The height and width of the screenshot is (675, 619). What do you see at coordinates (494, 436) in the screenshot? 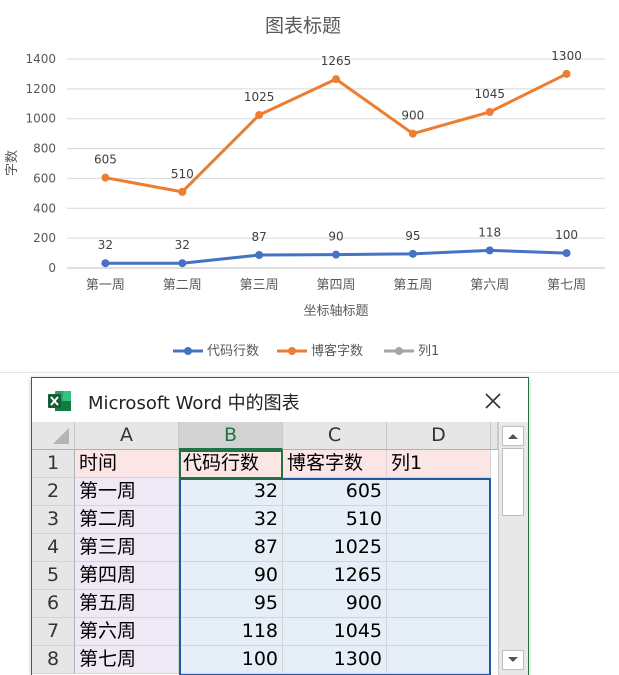
I see `column-header-filler` at bounding box center [494, 436].